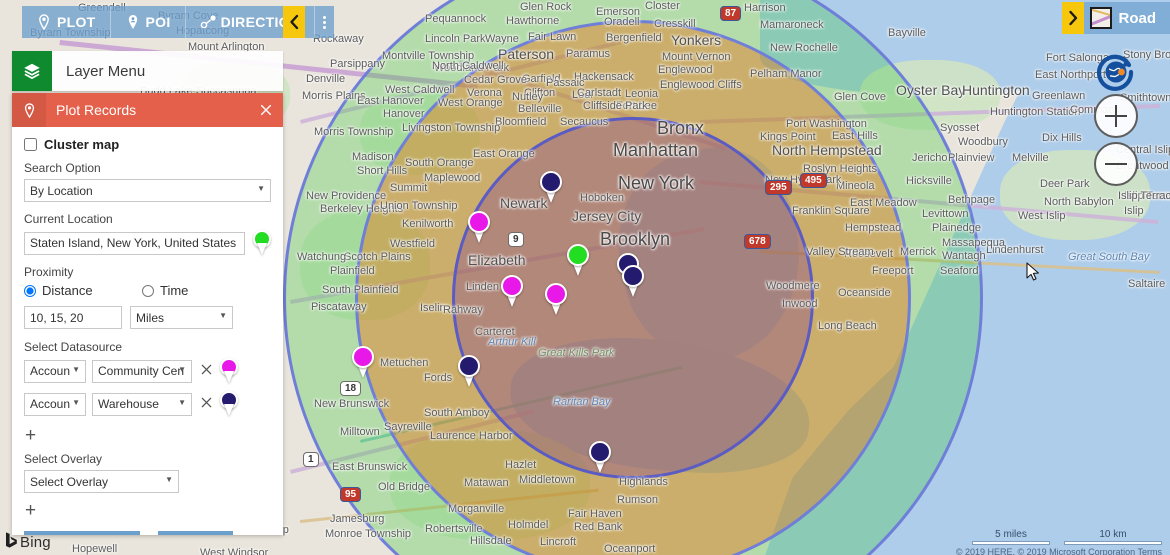 Image resolution: width=1170 pixels, height=555 pixels. What do you see at coordinates (971, 158) in the screenshot?
I see `map-place-label: Plainview` at bounding box center [971, 158].